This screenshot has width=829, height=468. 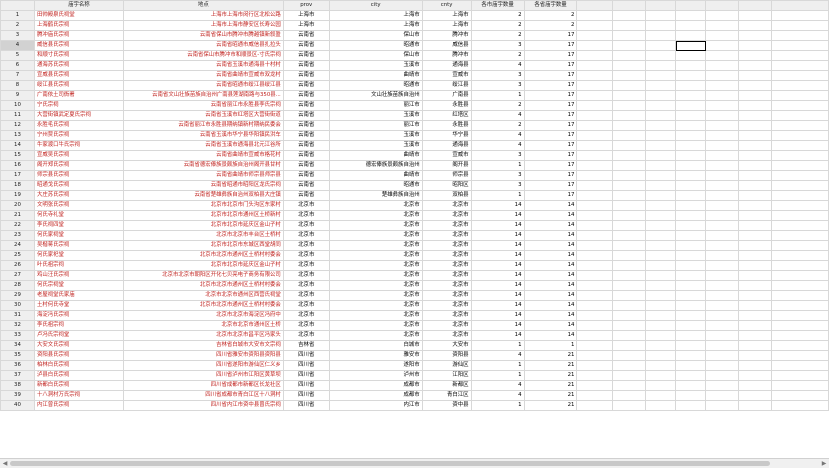 What do you see at coordinates (203, 15) in the screenshot?
I see `cell: 上海市上海市闵行区北松公路` at bounding box center [203, 15].